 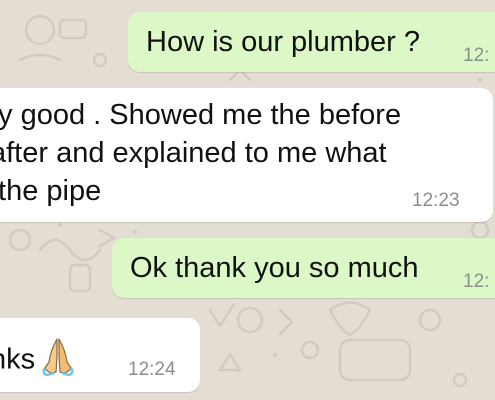 What do you see at coordinates (152, 369) in the screenshot?
I see `message-timestamp: 12:24` at bounding box center [152, 369].